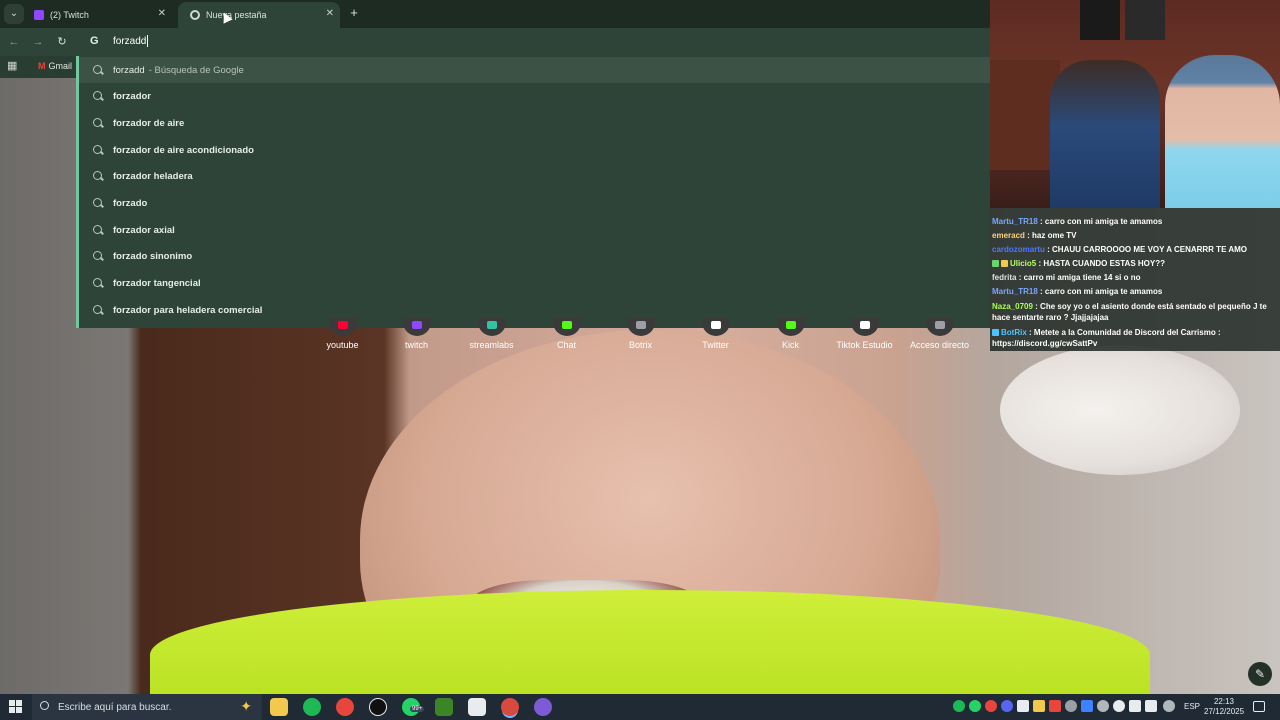  Describe the element at coordinates (640, 334) in the screenshot. I see `shortcut-botrix: Botrix` at that location.